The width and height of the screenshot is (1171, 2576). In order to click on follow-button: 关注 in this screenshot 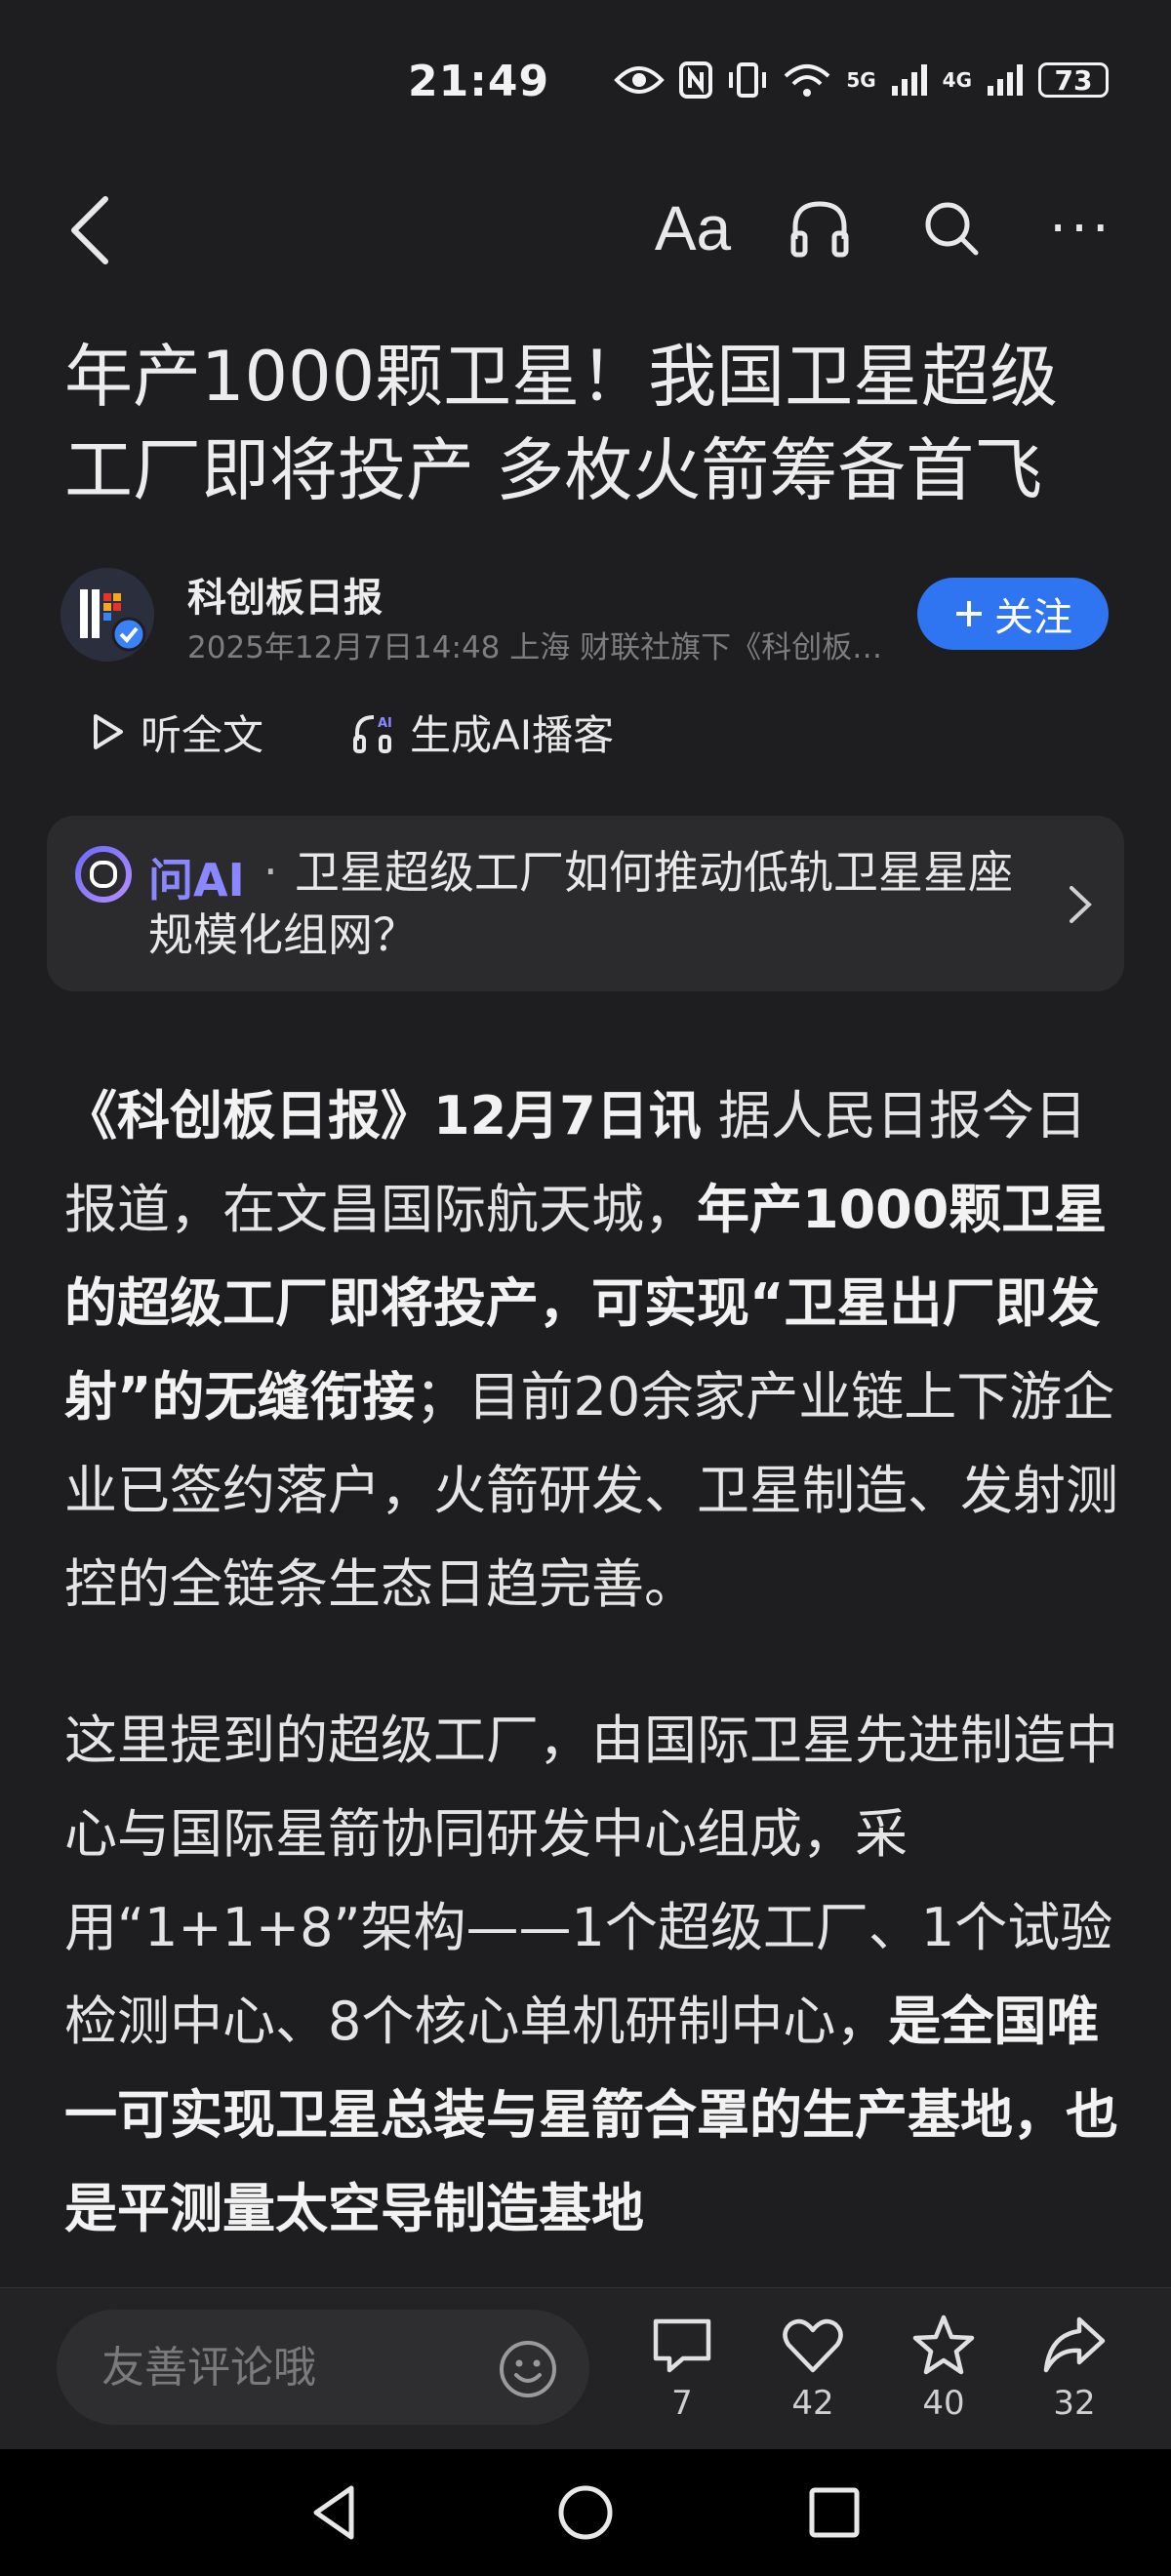, I will do `click(1013, 614)`.